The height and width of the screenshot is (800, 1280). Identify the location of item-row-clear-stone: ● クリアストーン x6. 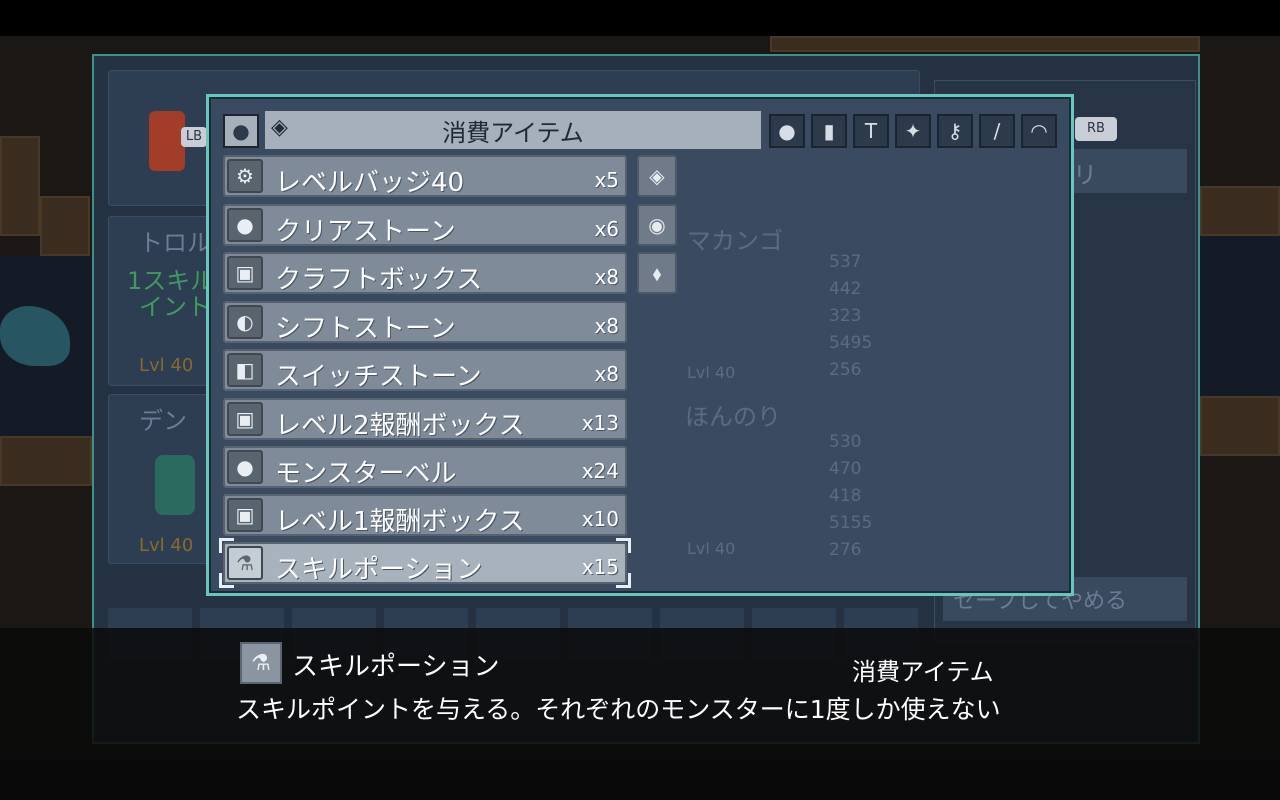
(425, 225).